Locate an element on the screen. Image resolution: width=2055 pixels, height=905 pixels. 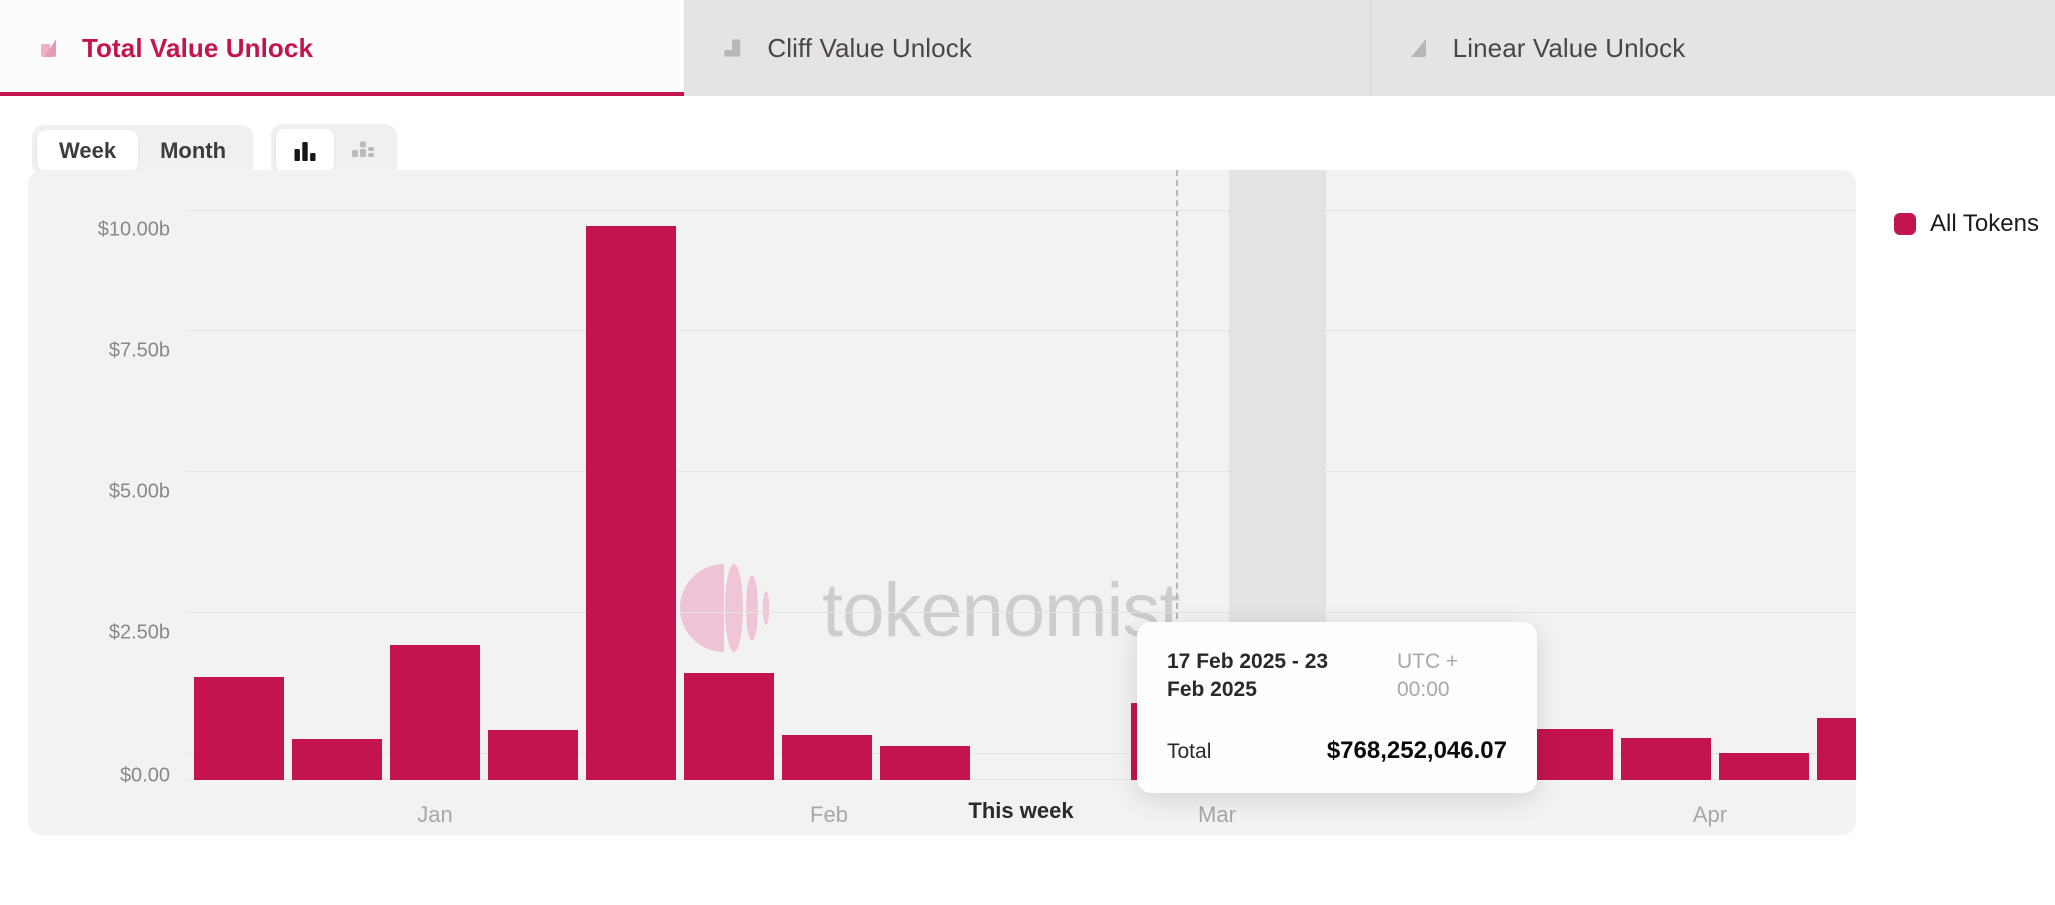
interval-month-button: Month is located at coordinates (193, 151).